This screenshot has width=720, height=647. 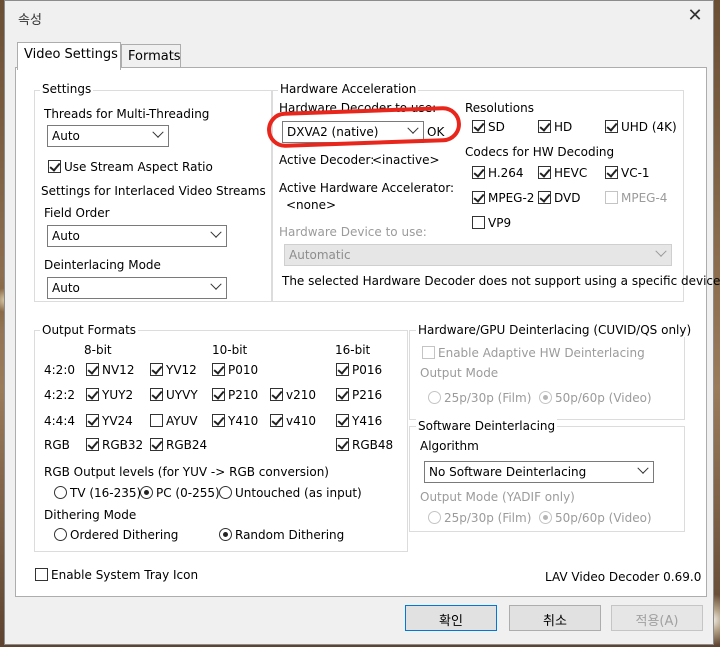 What do you see at coordinates (449, 446) in the screenshot?
I see `algorithm-label: Algorithm` at bounding box center [449, 446].